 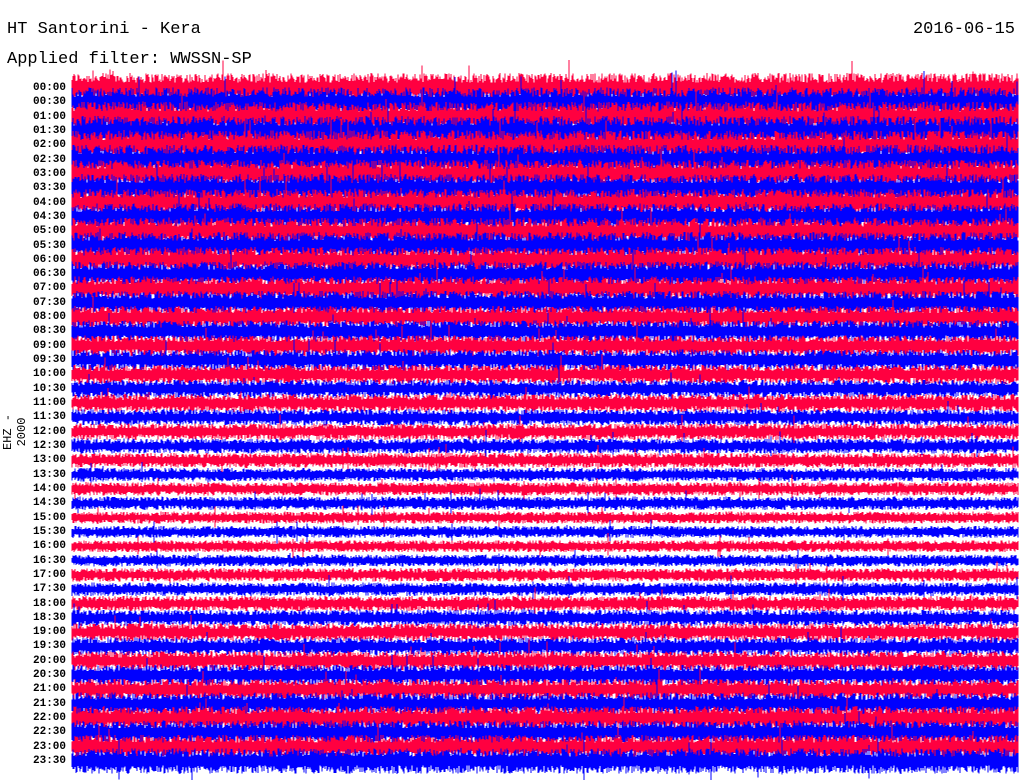 I want to click on time-label: 07:30, so click(x=50, y=302).